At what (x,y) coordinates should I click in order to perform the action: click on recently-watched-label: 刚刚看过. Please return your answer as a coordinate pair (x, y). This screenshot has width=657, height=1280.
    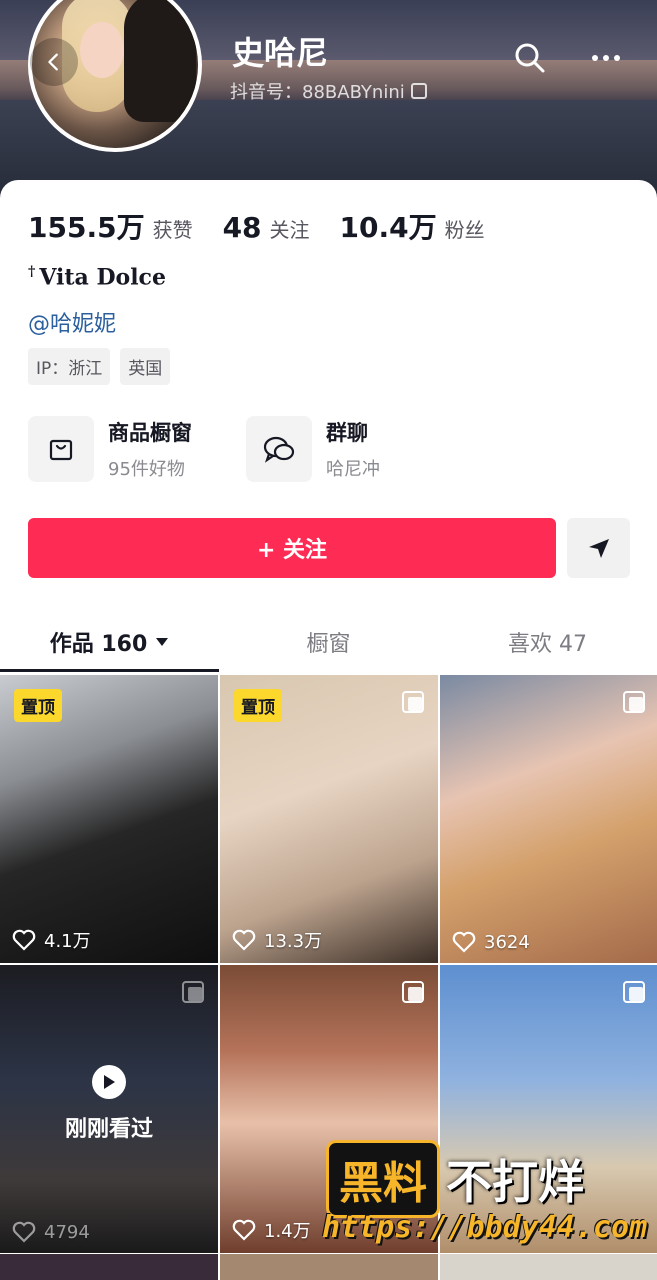
    Looking at the image, I should click on (108, 1129).